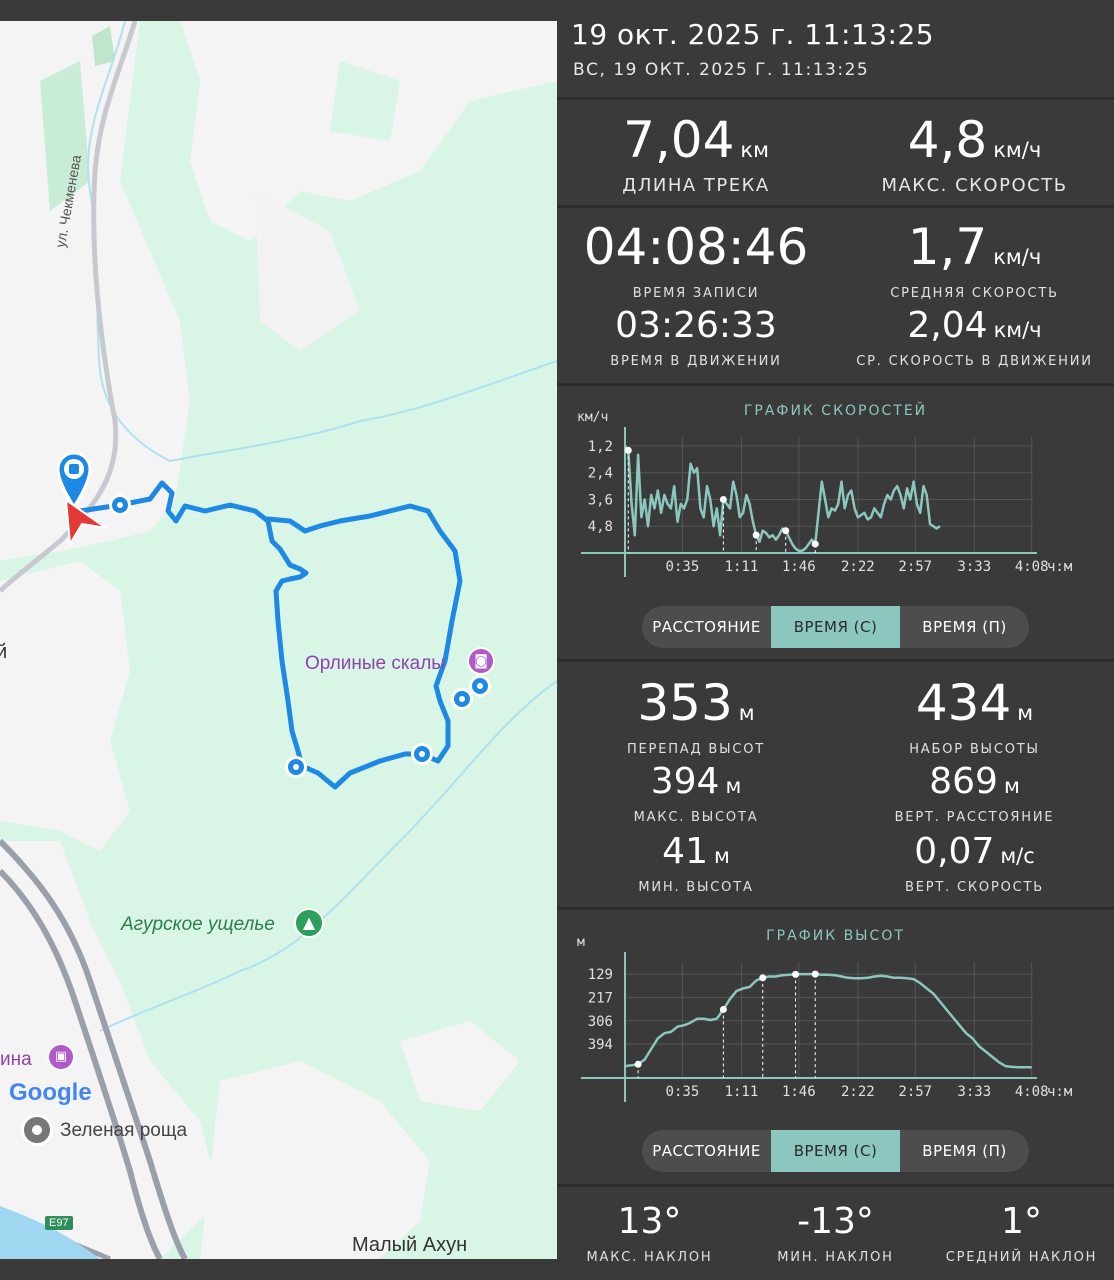 The width and height of the screenshot is (1114, 1280). I want to click on x-unit-label: ч:м, so click(1060, 567).